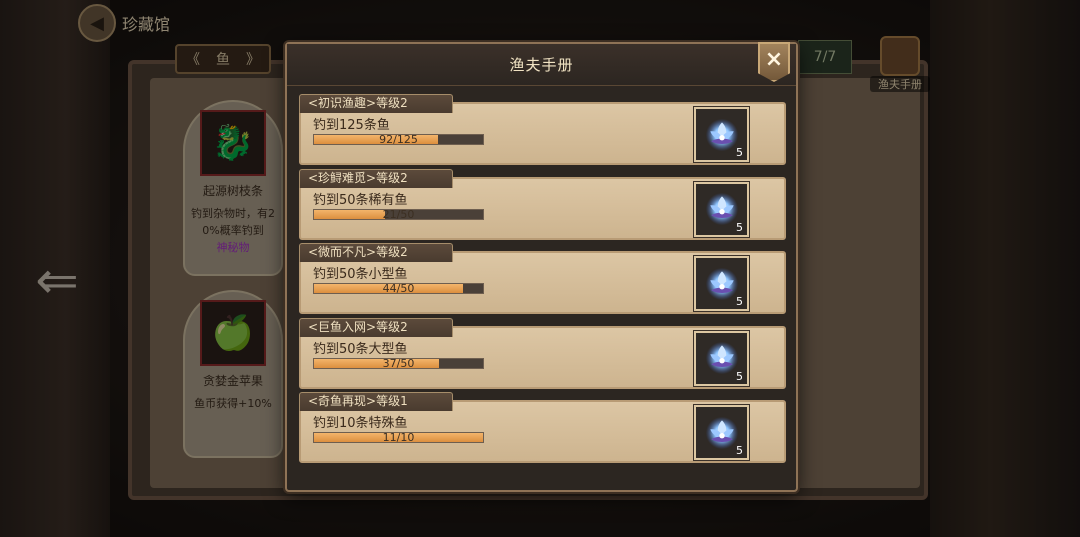 The image size is (1080, 537). I want to click on quest-item: 钓到125条鱼 92/125 5 <初识渔趣>等级2, so click(542, 129).